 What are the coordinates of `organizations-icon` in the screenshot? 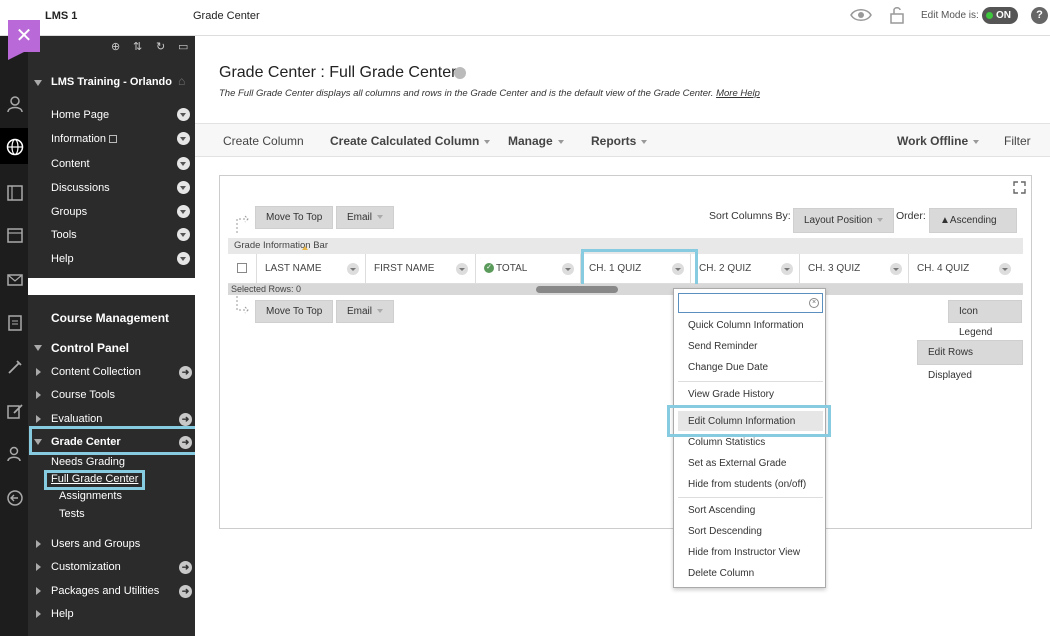 It's located at (15, 193).